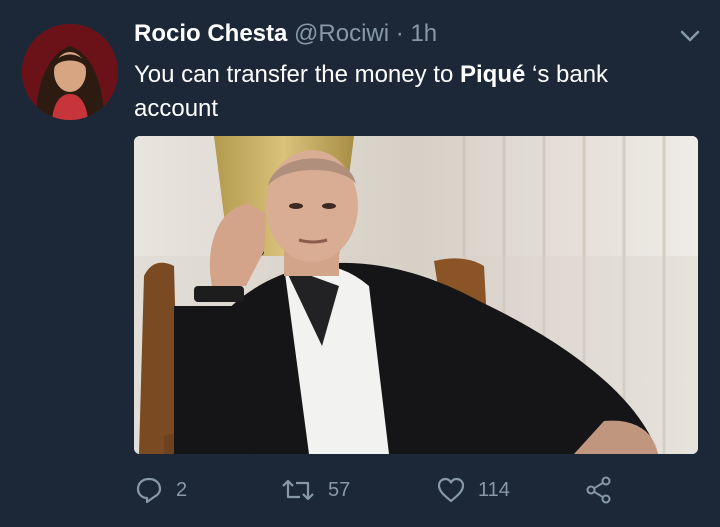 The height and width of the screenshot is (527, 720). I want to click on retweet-button: 57, so click(315, 490).